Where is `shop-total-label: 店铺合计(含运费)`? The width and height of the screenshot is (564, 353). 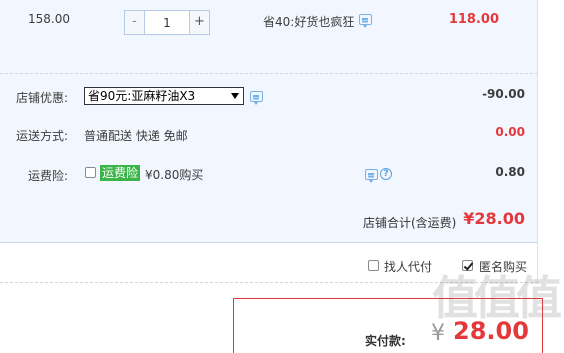 shop-total-label: 店铺合计(含运费) is located at coordinates (410, 223).